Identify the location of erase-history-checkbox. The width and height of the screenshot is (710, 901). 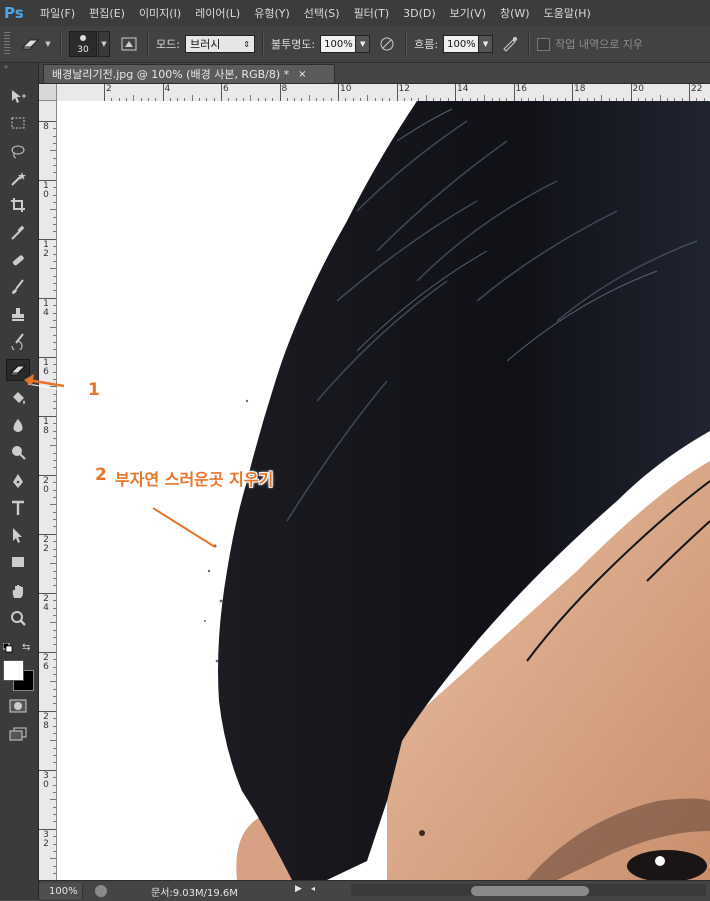
(544, 44).